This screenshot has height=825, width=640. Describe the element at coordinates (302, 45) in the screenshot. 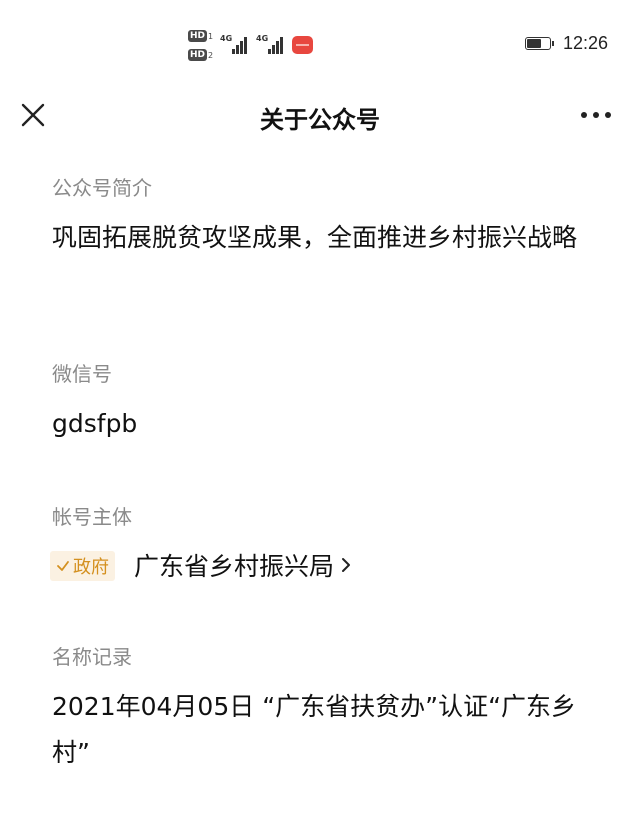

I see `app-notification-icon` at that location.